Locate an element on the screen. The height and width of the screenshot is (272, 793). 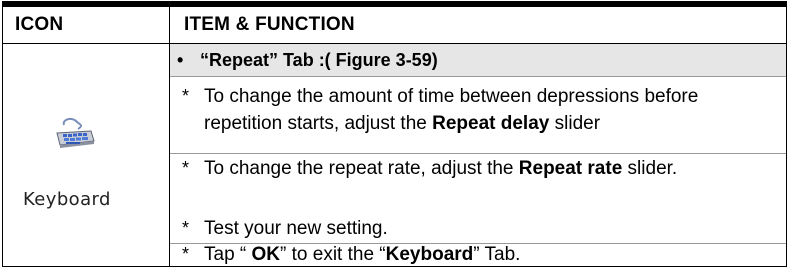
item-bold-term: Repeat delay is located at coordinates (491, 123).